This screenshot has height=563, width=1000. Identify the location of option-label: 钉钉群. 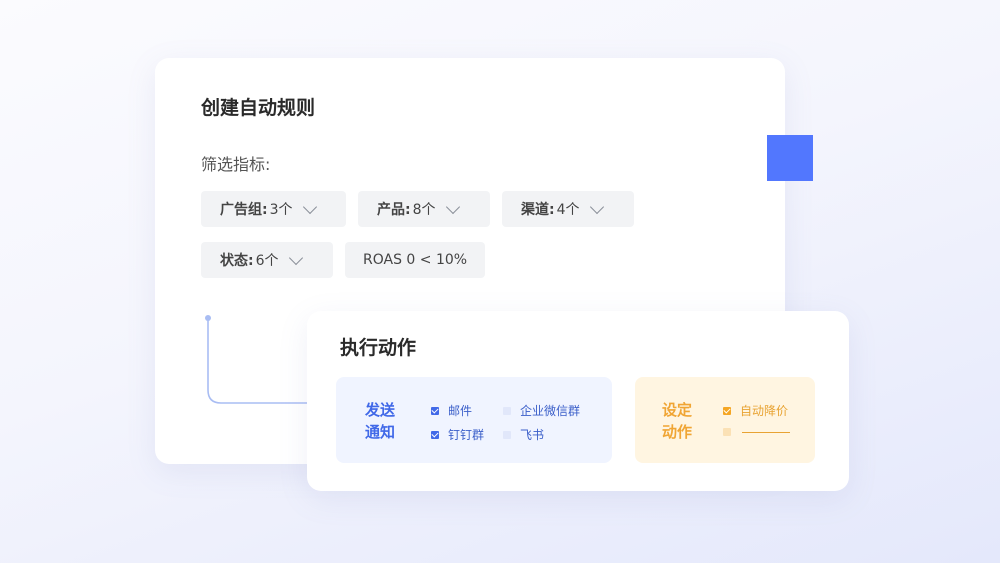
(466, 435).